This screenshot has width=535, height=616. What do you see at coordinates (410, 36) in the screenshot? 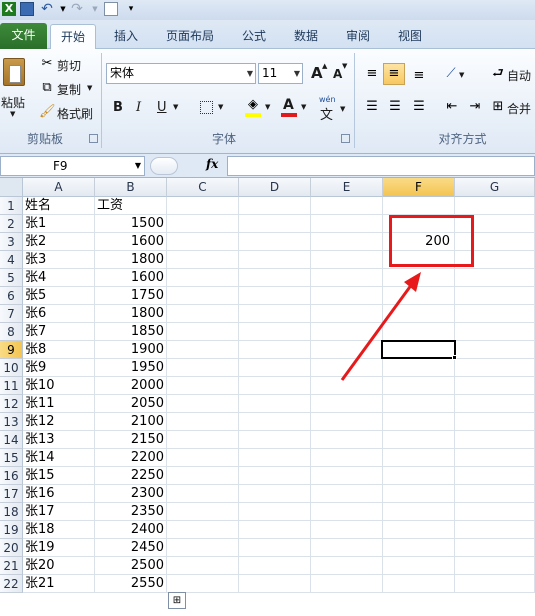
I see `tab-view: 视图` at bounding box center [410, 36].